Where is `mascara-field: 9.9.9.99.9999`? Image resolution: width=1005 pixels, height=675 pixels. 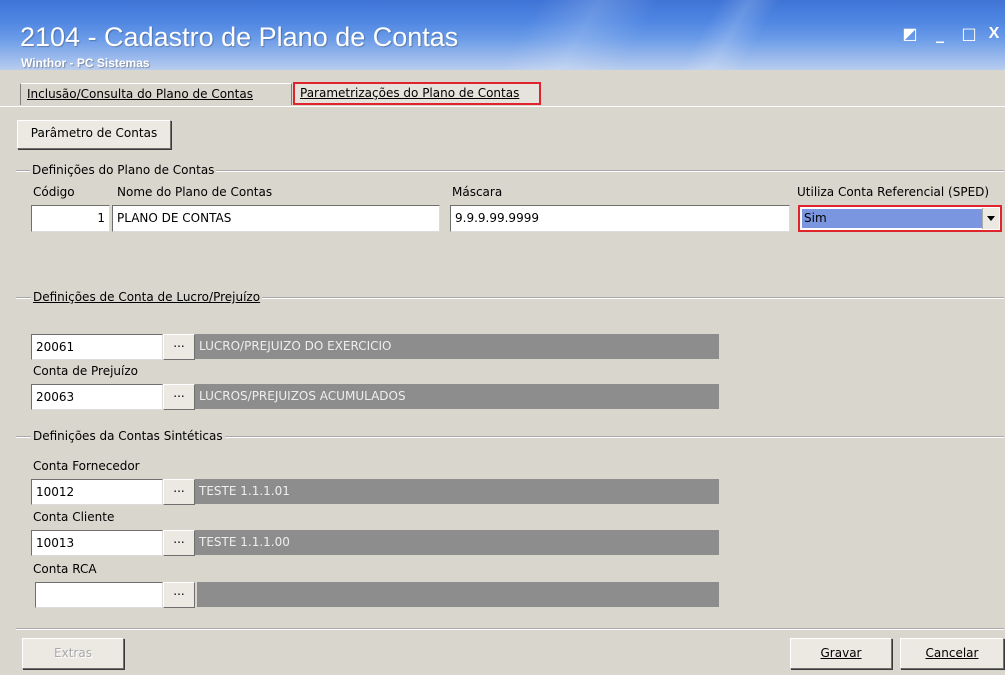
mascara-field: 9.9.9.99.9999 is located at coordinates (620, 218).